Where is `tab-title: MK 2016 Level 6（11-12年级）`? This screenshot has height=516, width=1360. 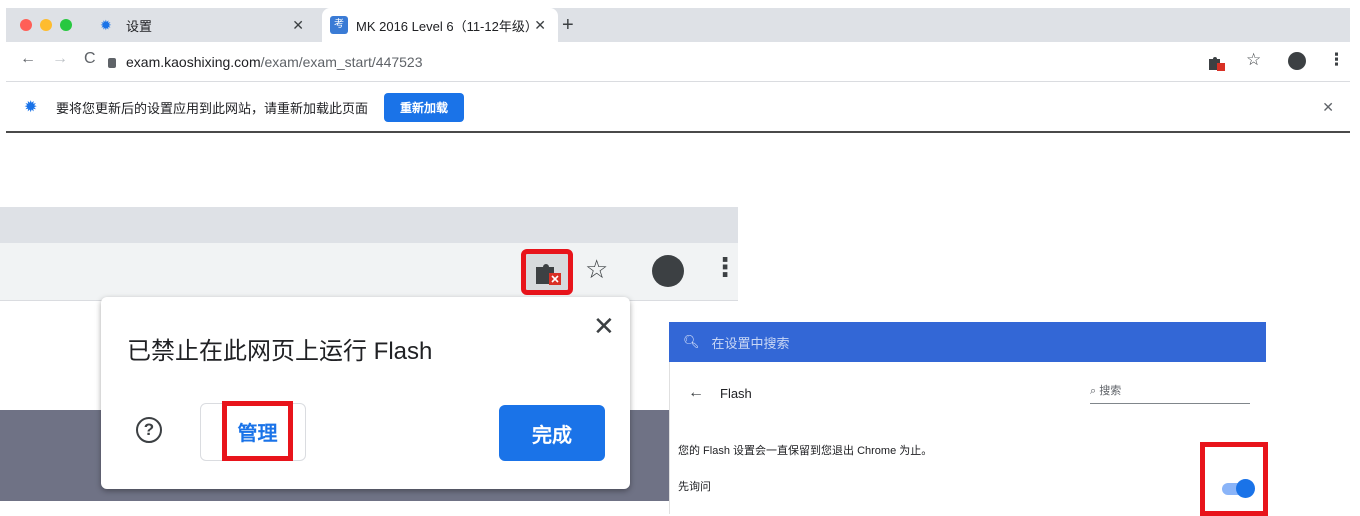 tab-title: MK 2016 Level 6（11-12年级） is located at coordinates (447, 26).